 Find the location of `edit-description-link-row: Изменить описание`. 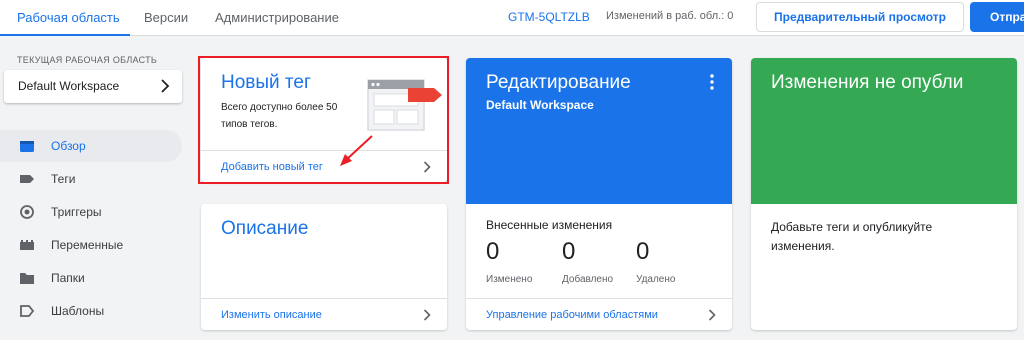

edit-description-link-row: Изменить описание is located at coordinates (324, 314).